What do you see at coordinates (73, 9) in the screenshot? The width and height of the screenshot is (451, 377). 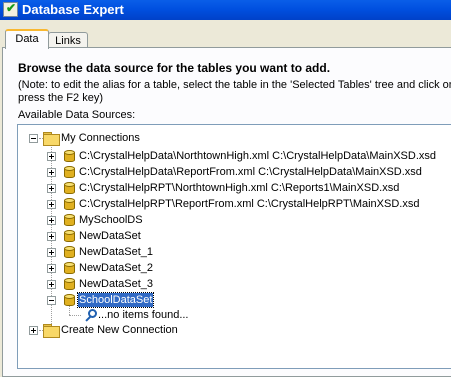 I see `window-title: Database Expert` at bounding box center [73, 9].